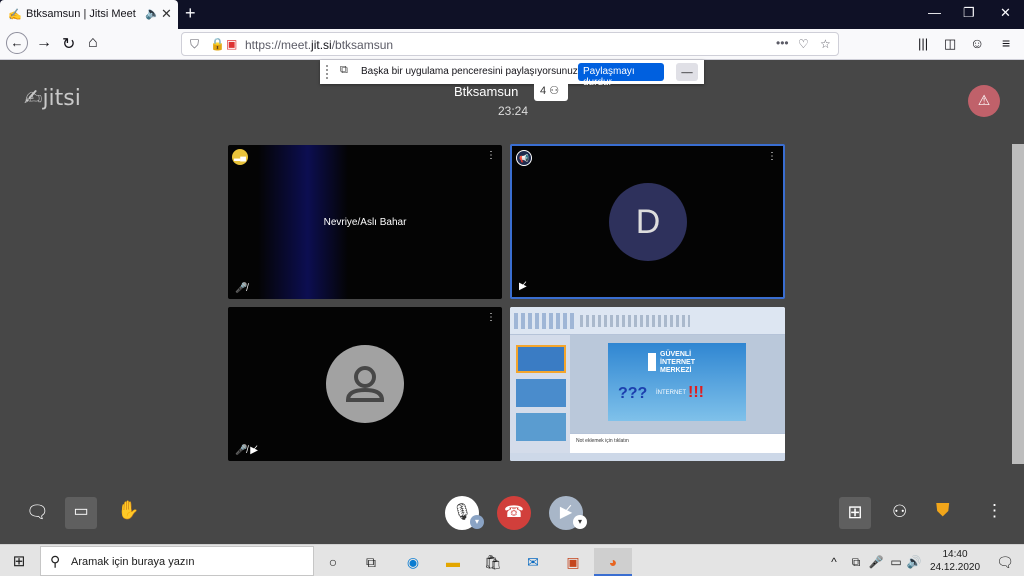 The width and height of the screenshot is (1024, 576). I want to click on menu-icon: ≡, so click(1006, 43).